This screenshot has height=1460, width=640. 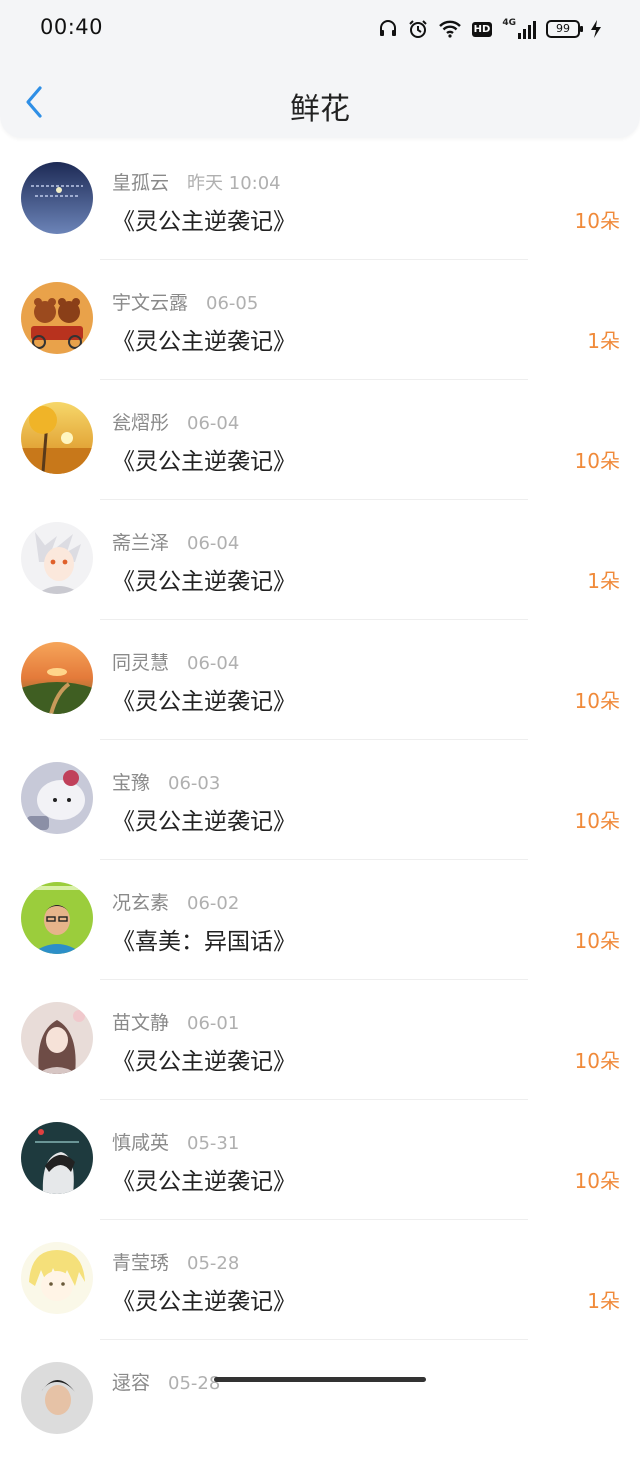 I want to click on list-item: 宇文云露 06-05 《灵公主逆袭记》 1朵, so click(x=320, y=320).